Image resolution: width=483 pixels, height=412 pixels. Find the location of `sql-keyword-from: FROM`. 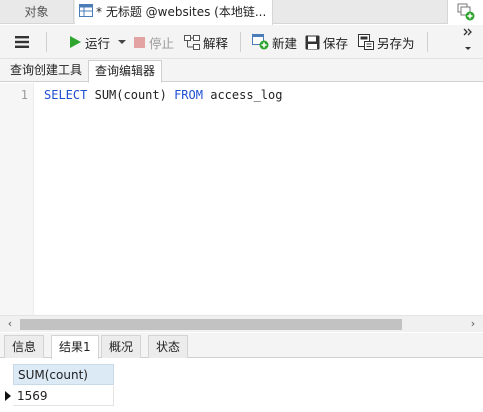

sql-keyword-from: FROM is located at coordinates (188, 95).